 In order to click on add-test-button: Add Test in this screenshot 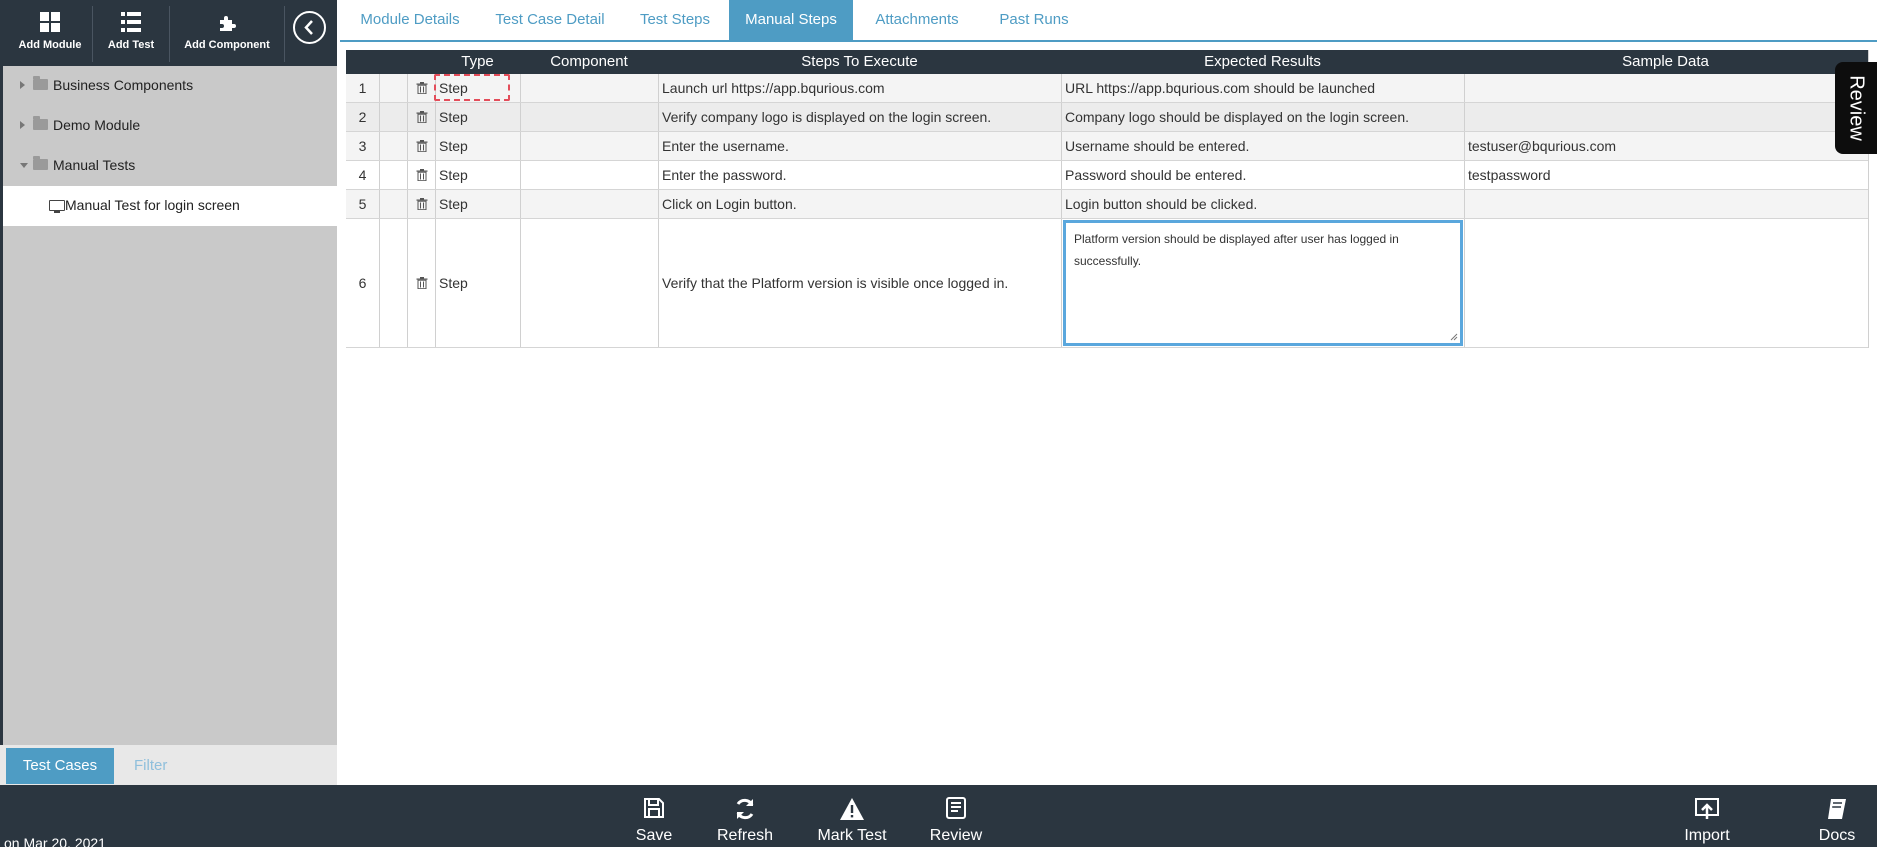, I will do `click(131, 33)`.